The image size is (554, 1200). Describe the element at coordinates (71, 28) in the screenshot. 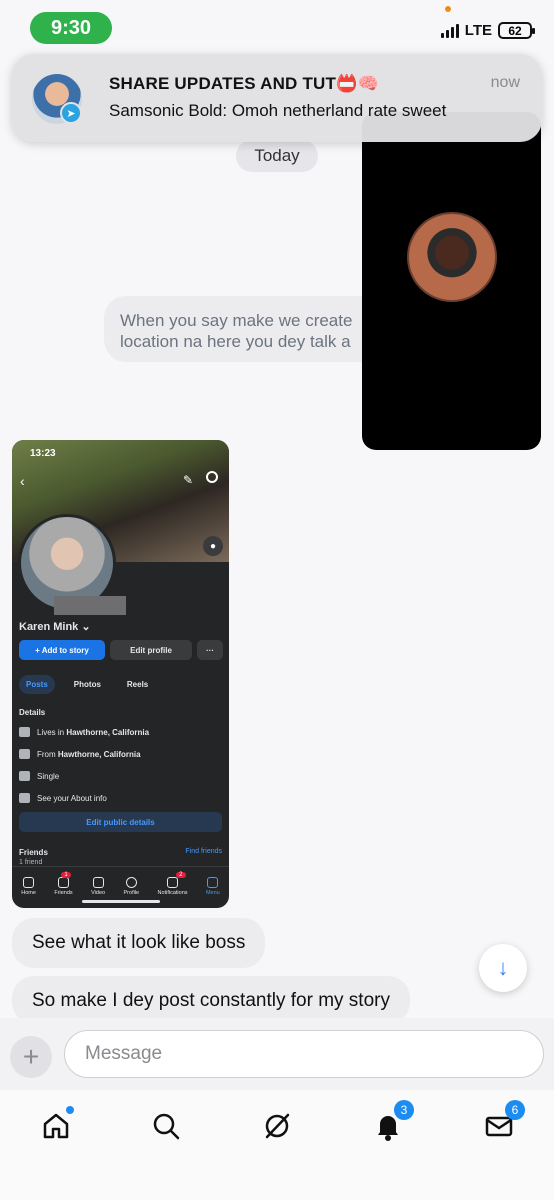

I see `status-time: 9:30` at that location.